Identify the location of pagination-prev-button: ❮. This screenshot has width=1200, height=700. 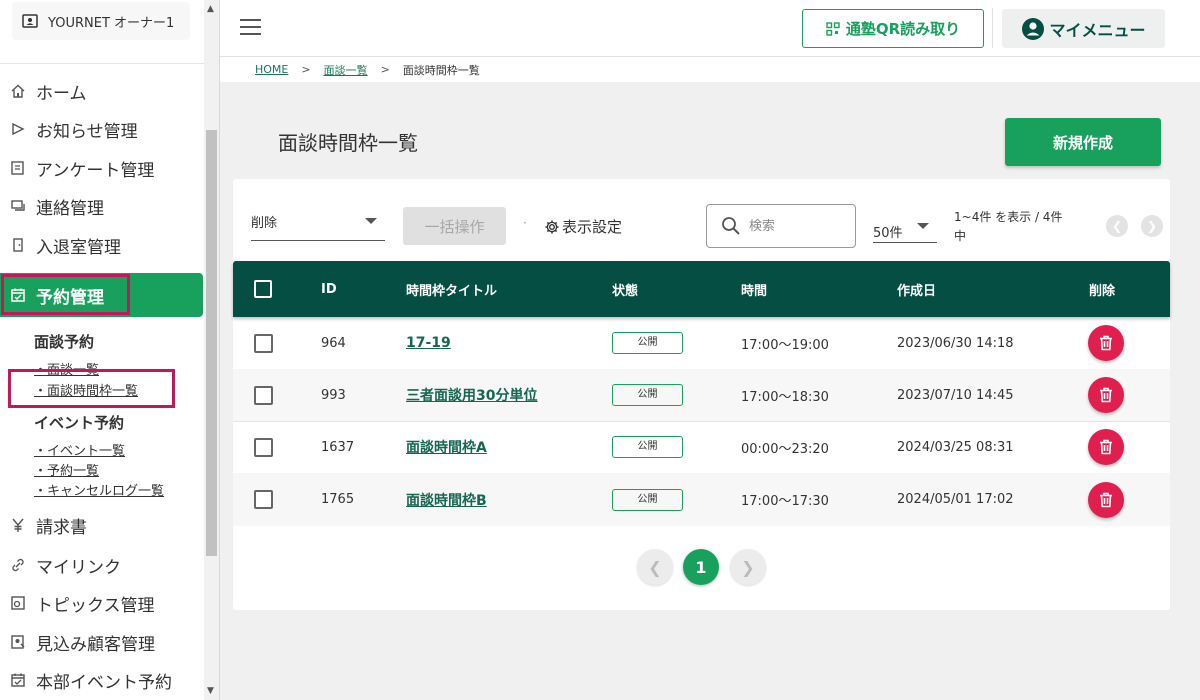
(655, 567).